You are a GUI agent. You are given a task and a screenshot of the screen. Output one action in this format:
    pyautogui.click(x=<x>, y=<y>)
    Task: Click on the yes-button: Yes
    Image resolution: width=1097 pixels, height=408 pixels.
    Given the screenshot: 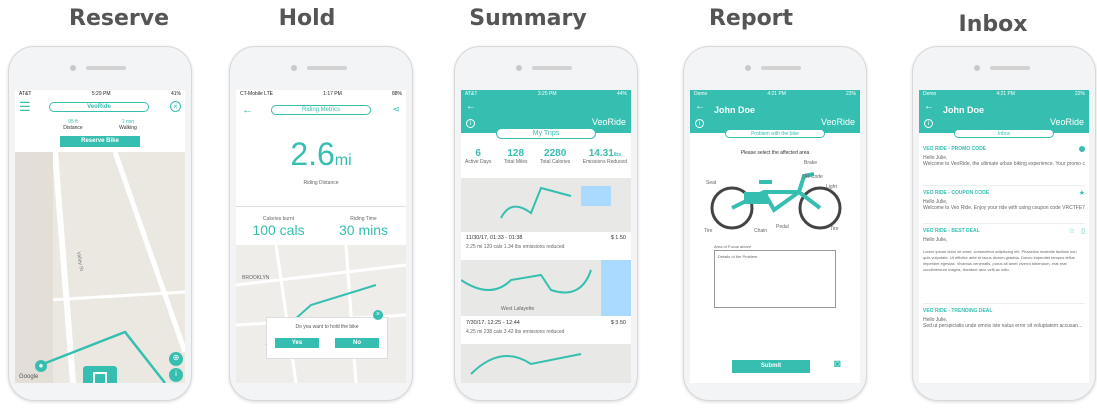 What is the action you would take?
    pyautogui.click(x=297, y=343)
    